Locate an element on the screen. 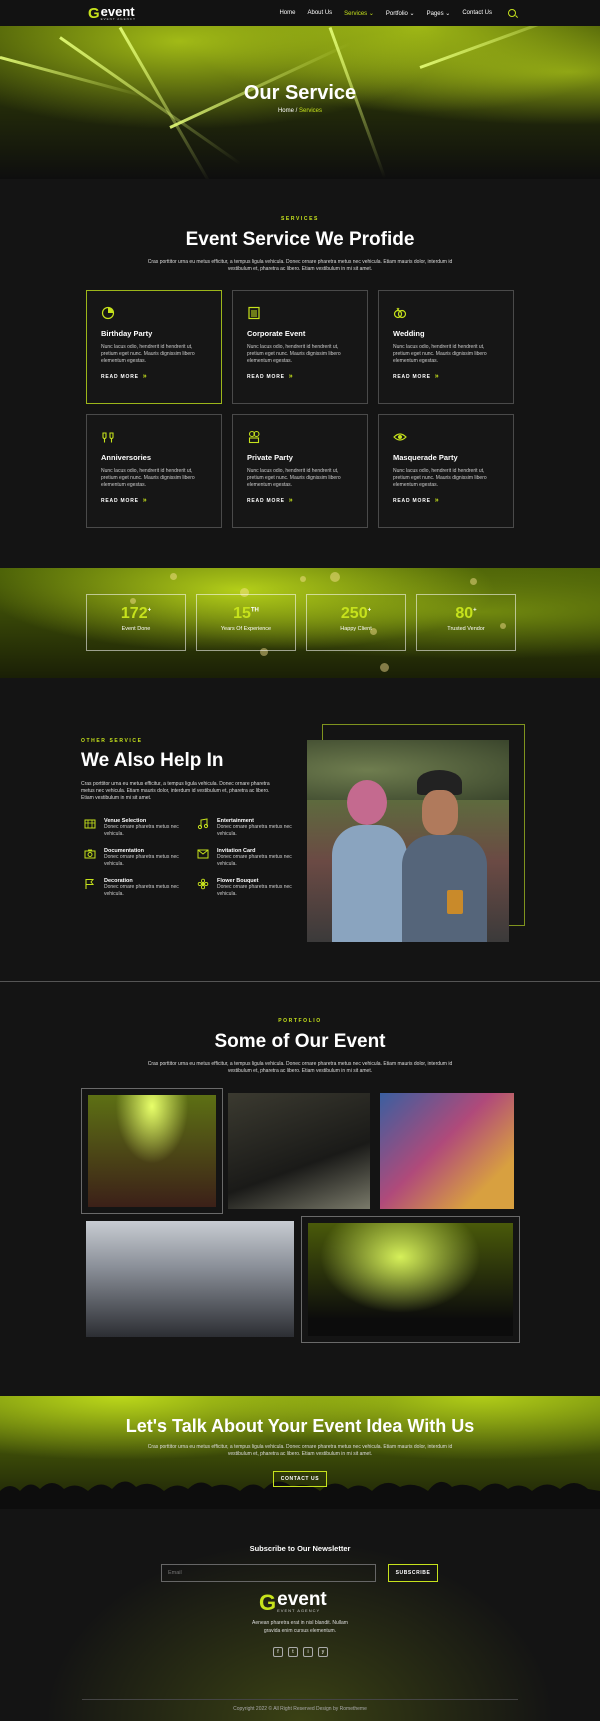  service-title: Masquerade Party is located at coordinates (425, 457).